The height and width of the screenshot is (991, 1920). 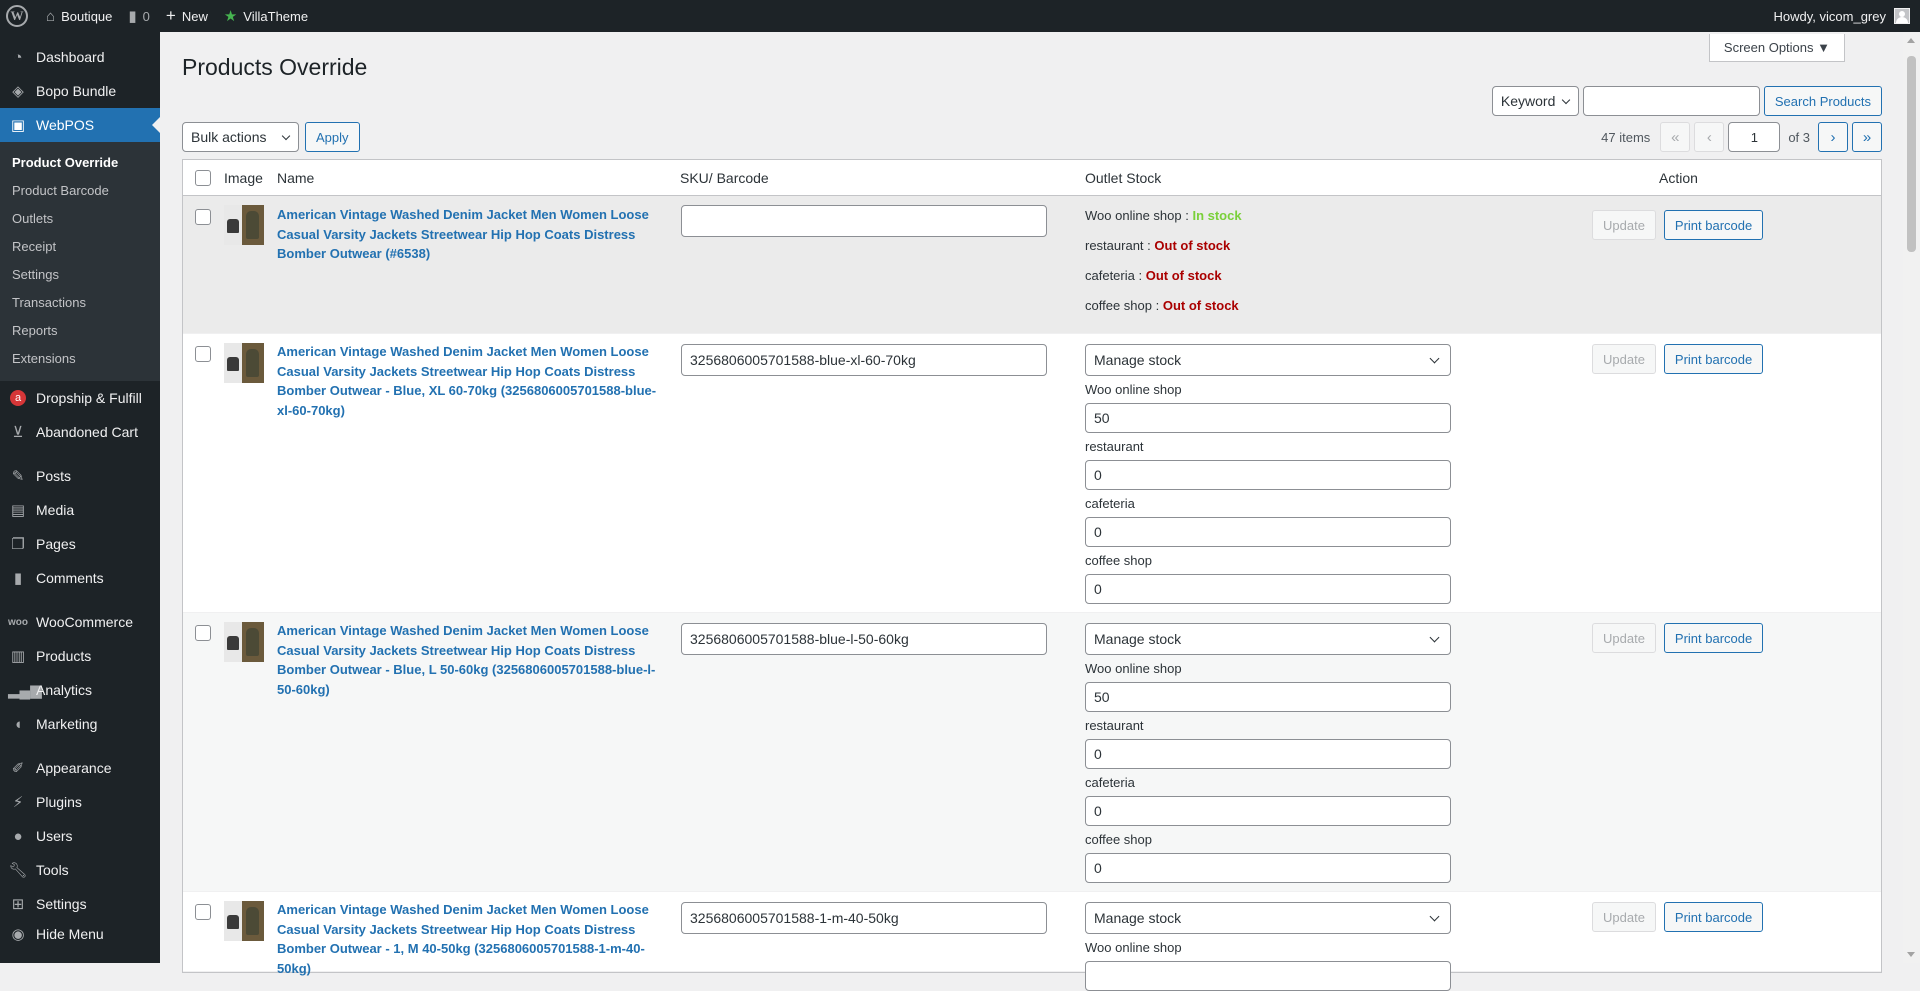 I want to click on sliders-icon: ⊞, so click(x=18, y=904).